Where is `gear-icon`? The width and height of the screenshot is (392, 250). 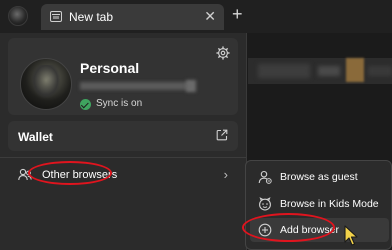
gear-icon is located at coordinates (223, 53).